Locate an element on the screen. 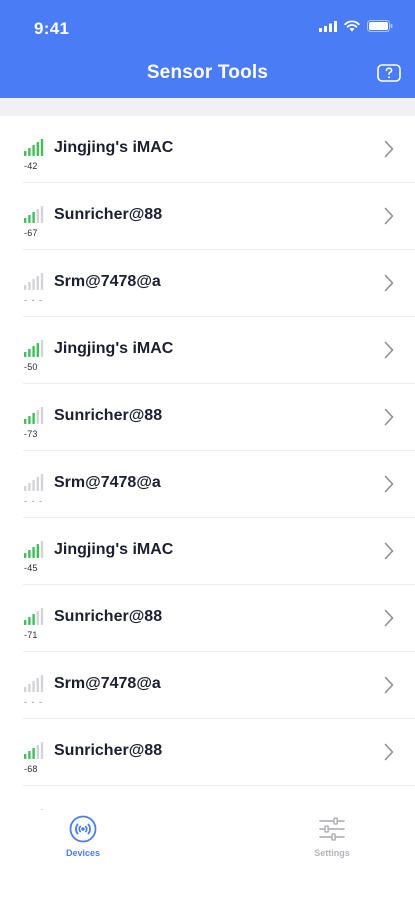 The height and width of the screenshot is (900, 415). tab-settings: Settings is located at coordinates (332, 836).